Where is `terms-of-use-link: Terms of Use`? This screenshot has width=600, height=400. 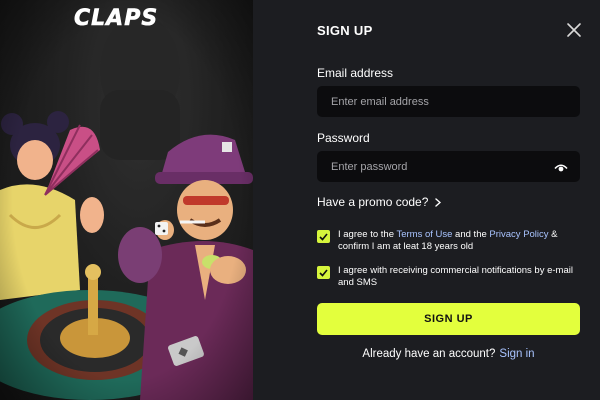
terms-of-use-link: Terms of Use is located at coordinates (424, 234).